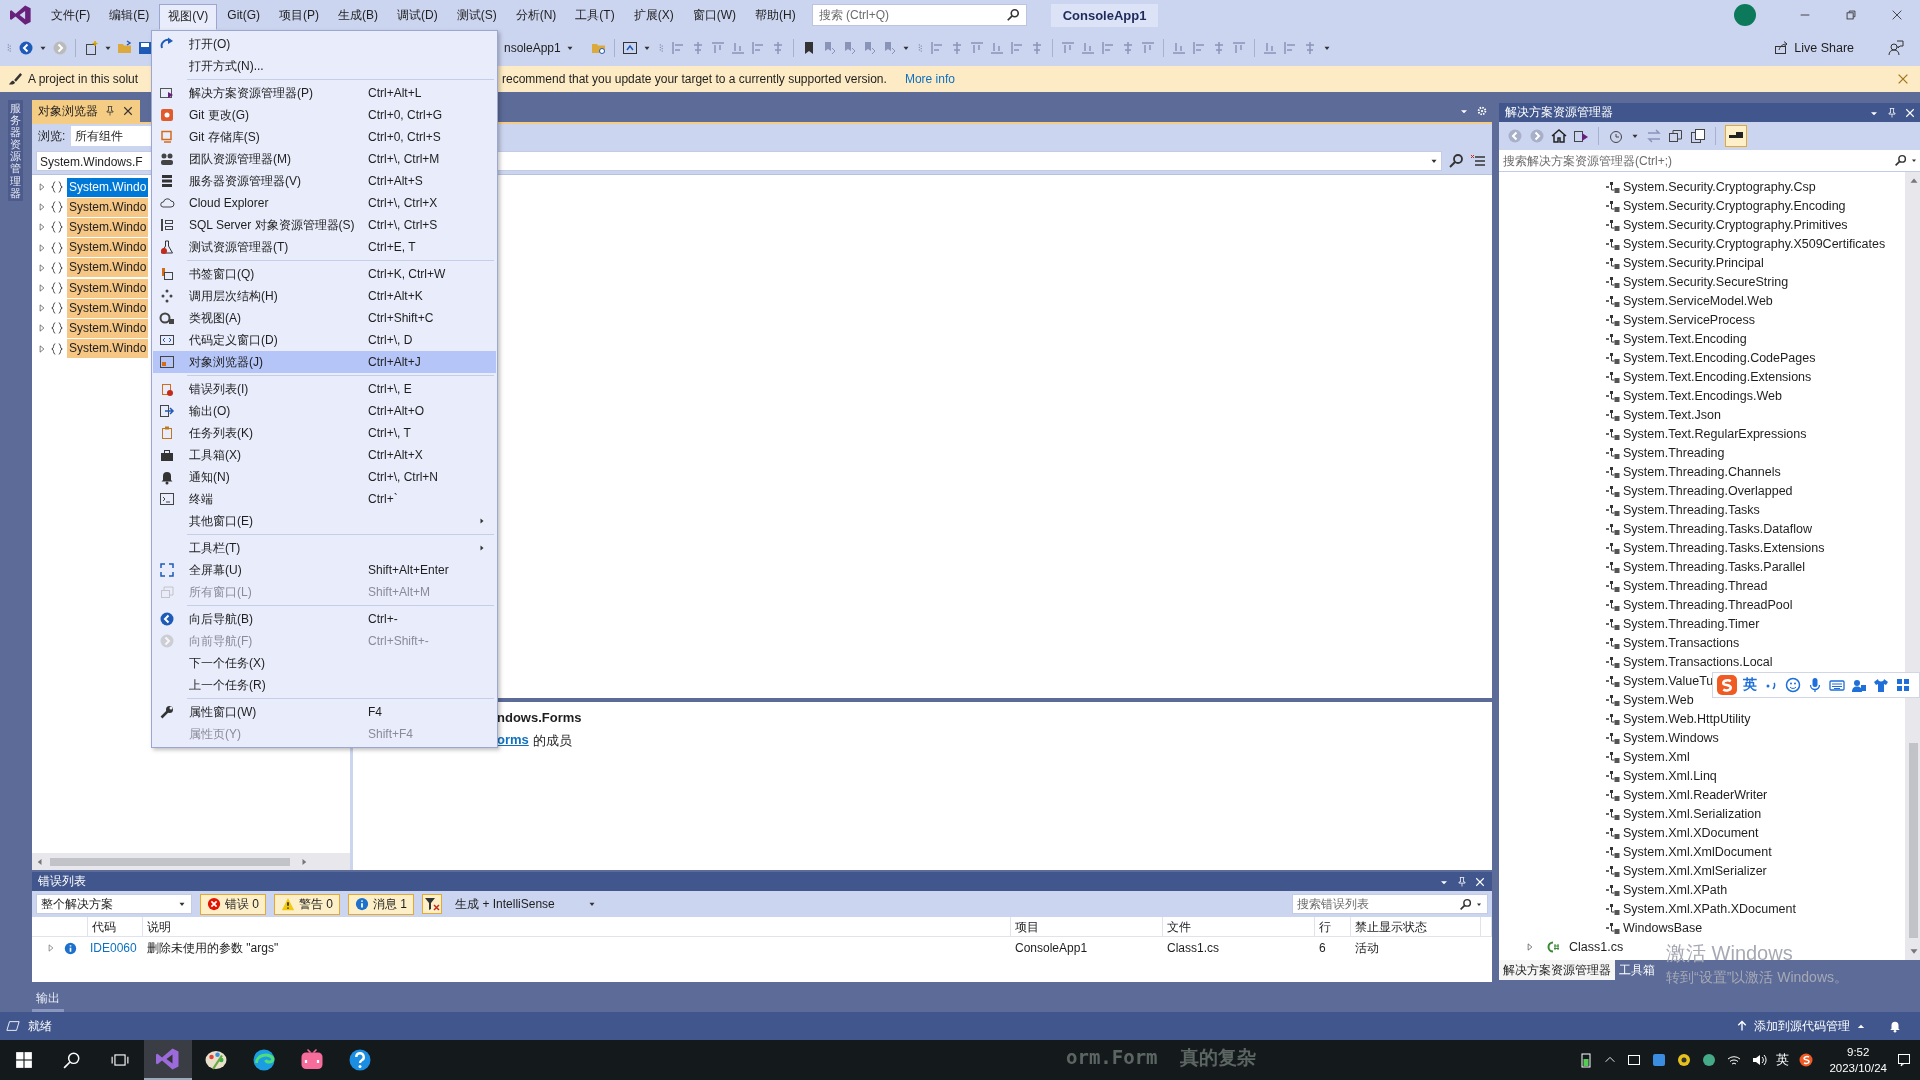 The image size is (1920, 1080). Describe the element at coordinates (324, 433) in the screenshot. I see `menu-item: 任务列表(K) Ctrl+\, T` at that location.